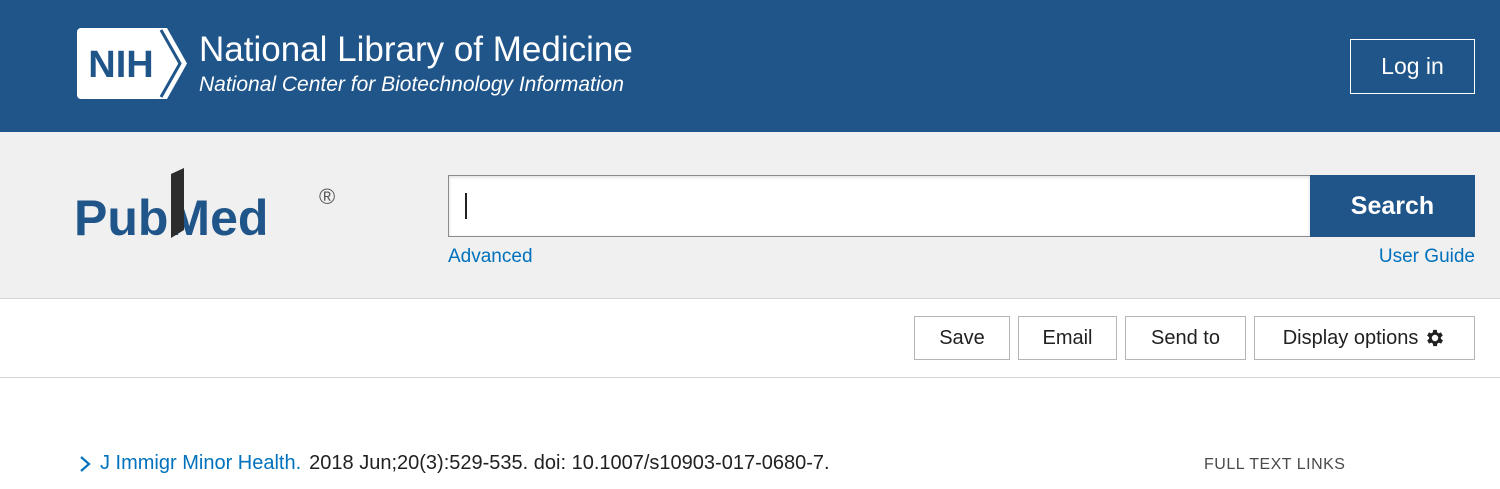  What do you see at coordinates (1350, 337) in the screenshot?
I see `display-options-label: Display options` at bounding box center [1350, 337].